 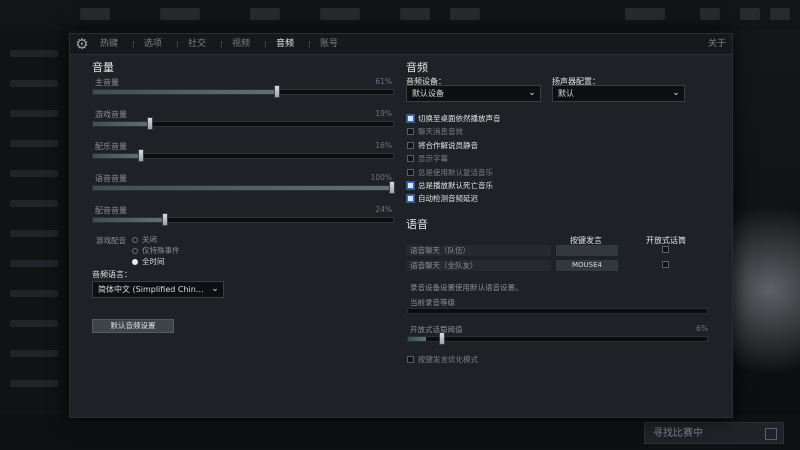 What do you see at coordinates (427, 159) in the screenshot?
I see `subtitles-checkbox: 显示字幕` at bounding box center [427, 159].